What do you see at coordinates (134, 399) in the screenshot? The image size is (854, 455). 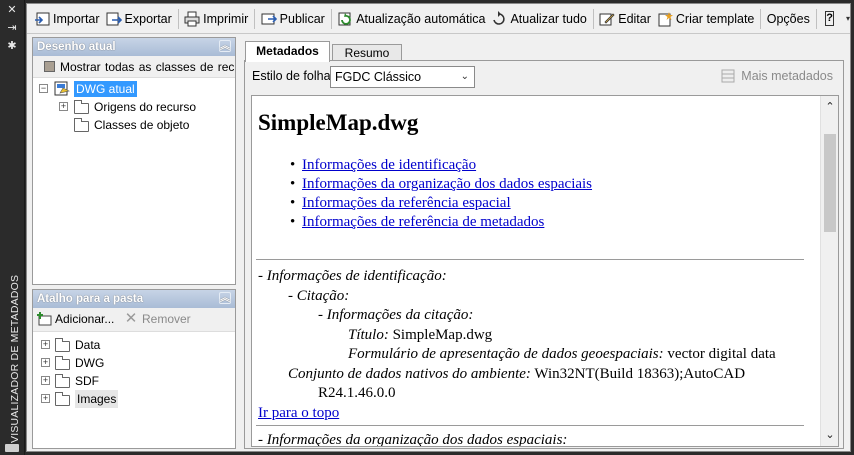 I see `folder-item-images: + Images` at bounding box center [134, 399].